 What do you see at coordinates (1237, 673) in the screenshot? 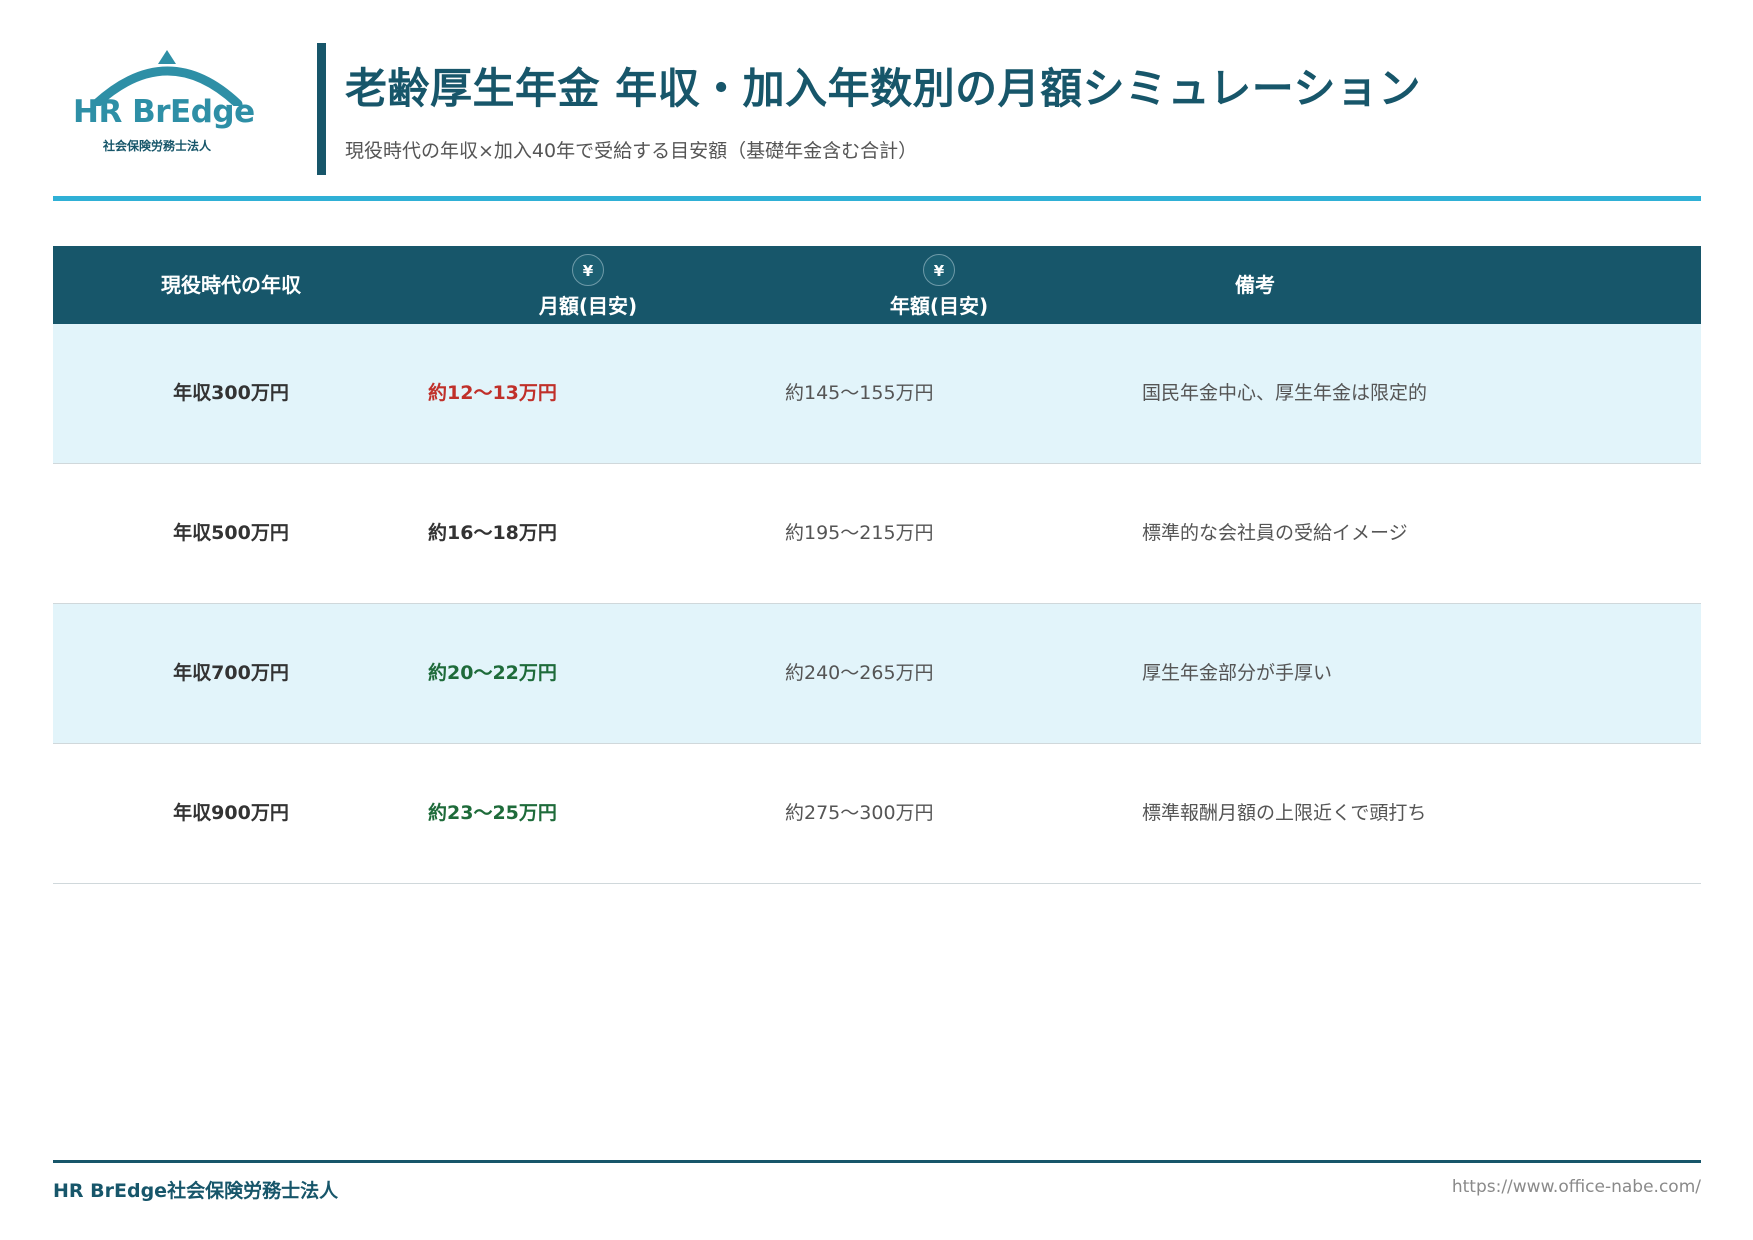
I see `note-cell: 厚生年金部分が手厚い` at bounding box center [1237, 673].